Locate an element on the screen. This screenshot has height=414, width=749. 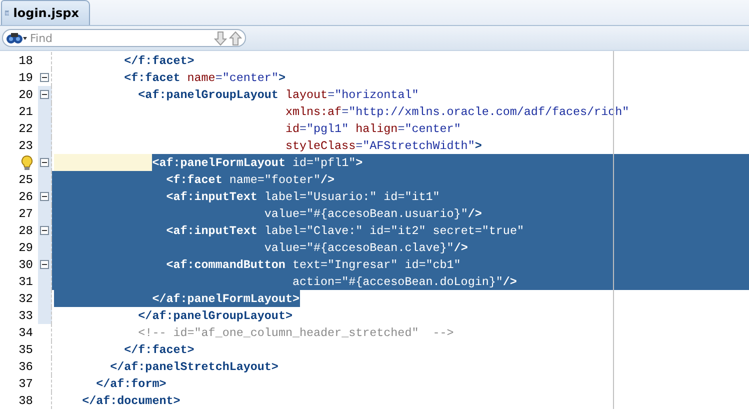
code-line: </af:form> is located at coordinates (131, 384).